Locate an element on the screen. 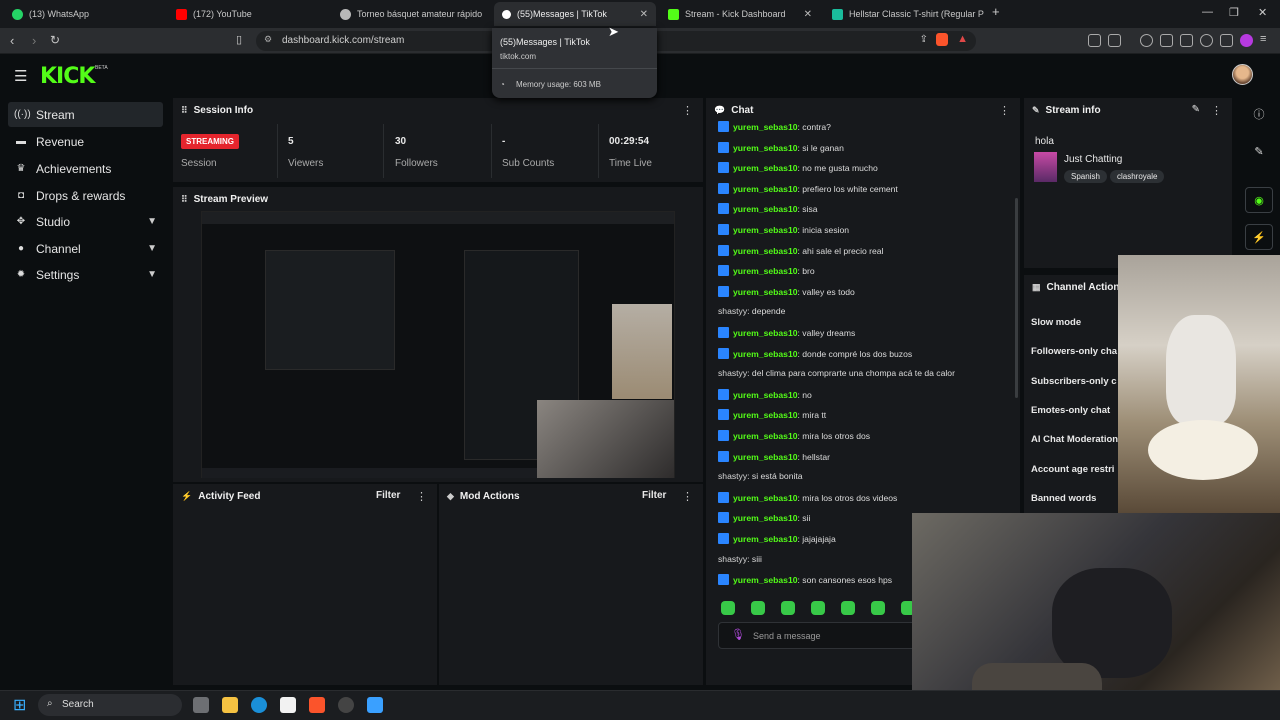 This screenshot has width=1280, height=720. brave-shield-icon is located at coordinates (942, 39).